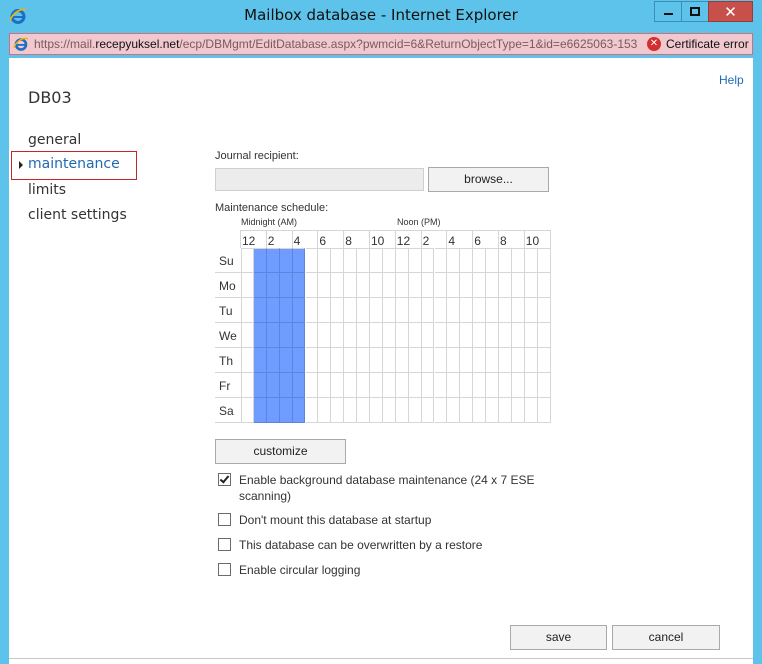  What do you see at coordinates (694, 11) in the screenshot?
I see `maximize-button` at bounding box center [694, 11].